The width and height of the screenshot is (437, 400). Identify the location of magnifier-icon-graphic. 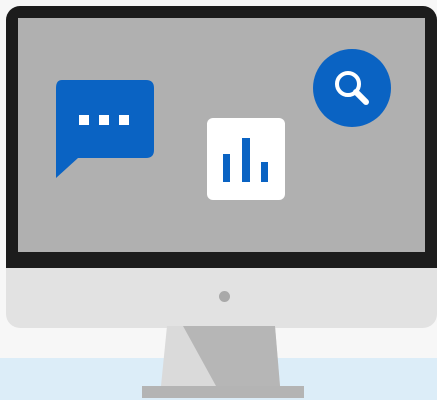
(352, 88).